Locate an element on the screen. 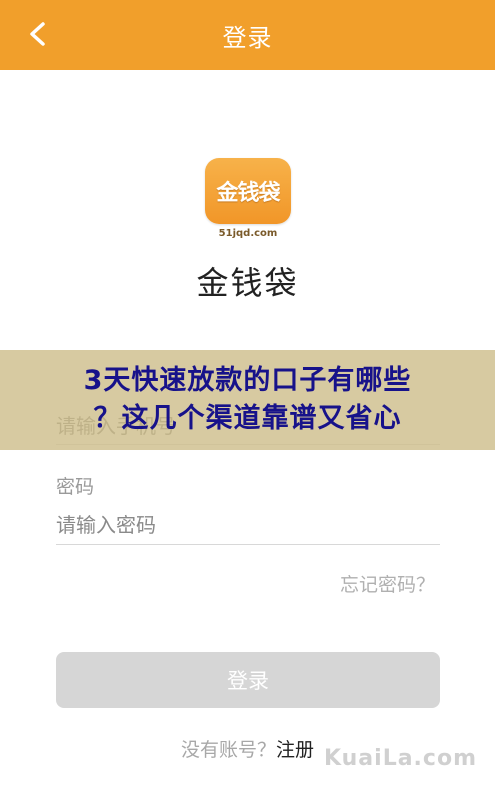 This screenshot has width=495, height=800. watermark: KuaiLa.com is located at coordinates (400, 758).